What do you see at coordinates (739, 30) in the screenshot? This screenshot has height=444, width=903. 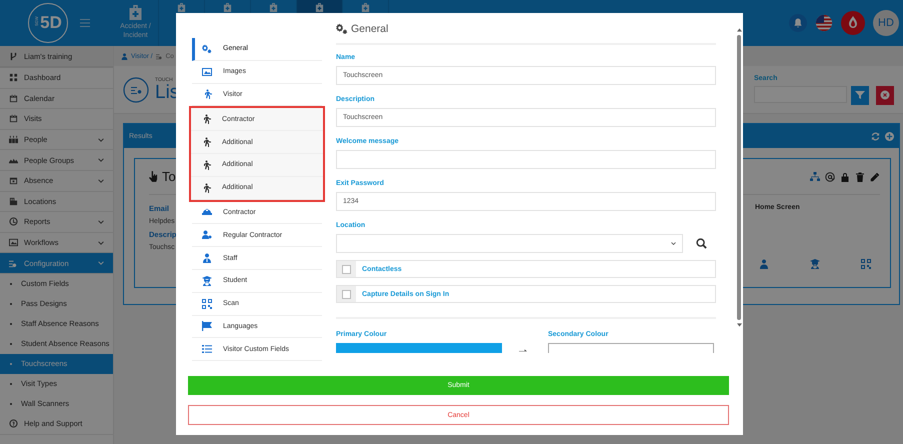 I see `scroll-up-icon` at bounding box center [739, 30].